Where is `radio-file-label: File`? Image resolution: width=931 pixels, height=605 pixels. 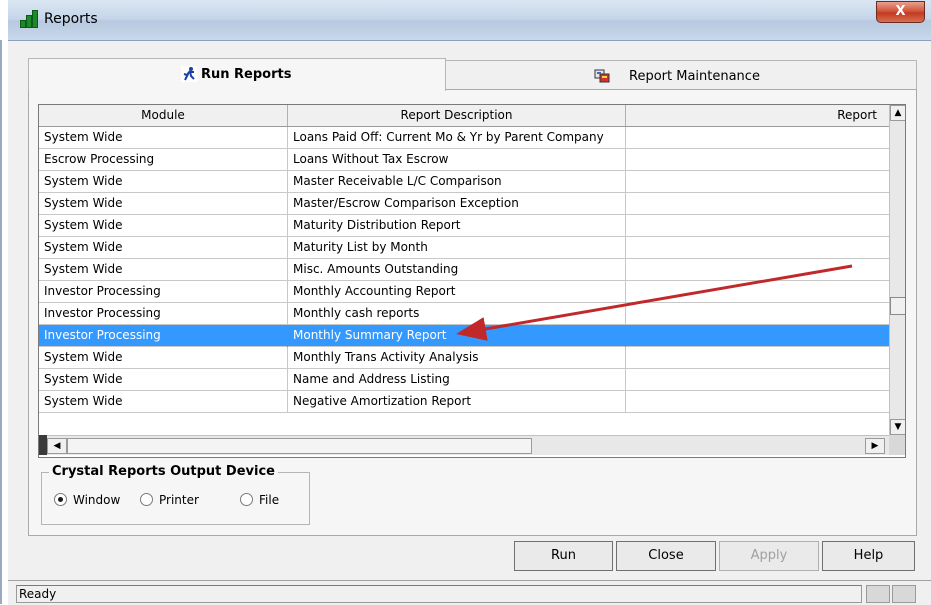 radio-file-label: File is located at coordinates (269, 500).